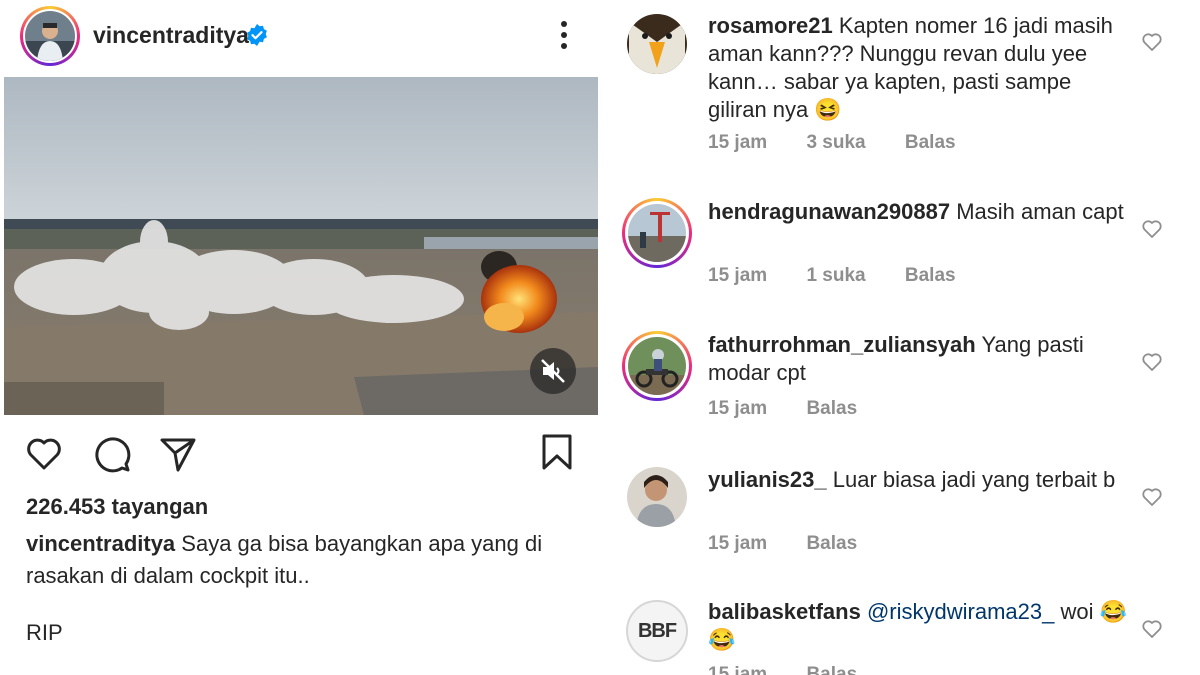 This screenshot has height=675, width=1200. Describe the element at coordinates (302, 36) in the screenshot. I see `post-header: vincentraditya` at that location.